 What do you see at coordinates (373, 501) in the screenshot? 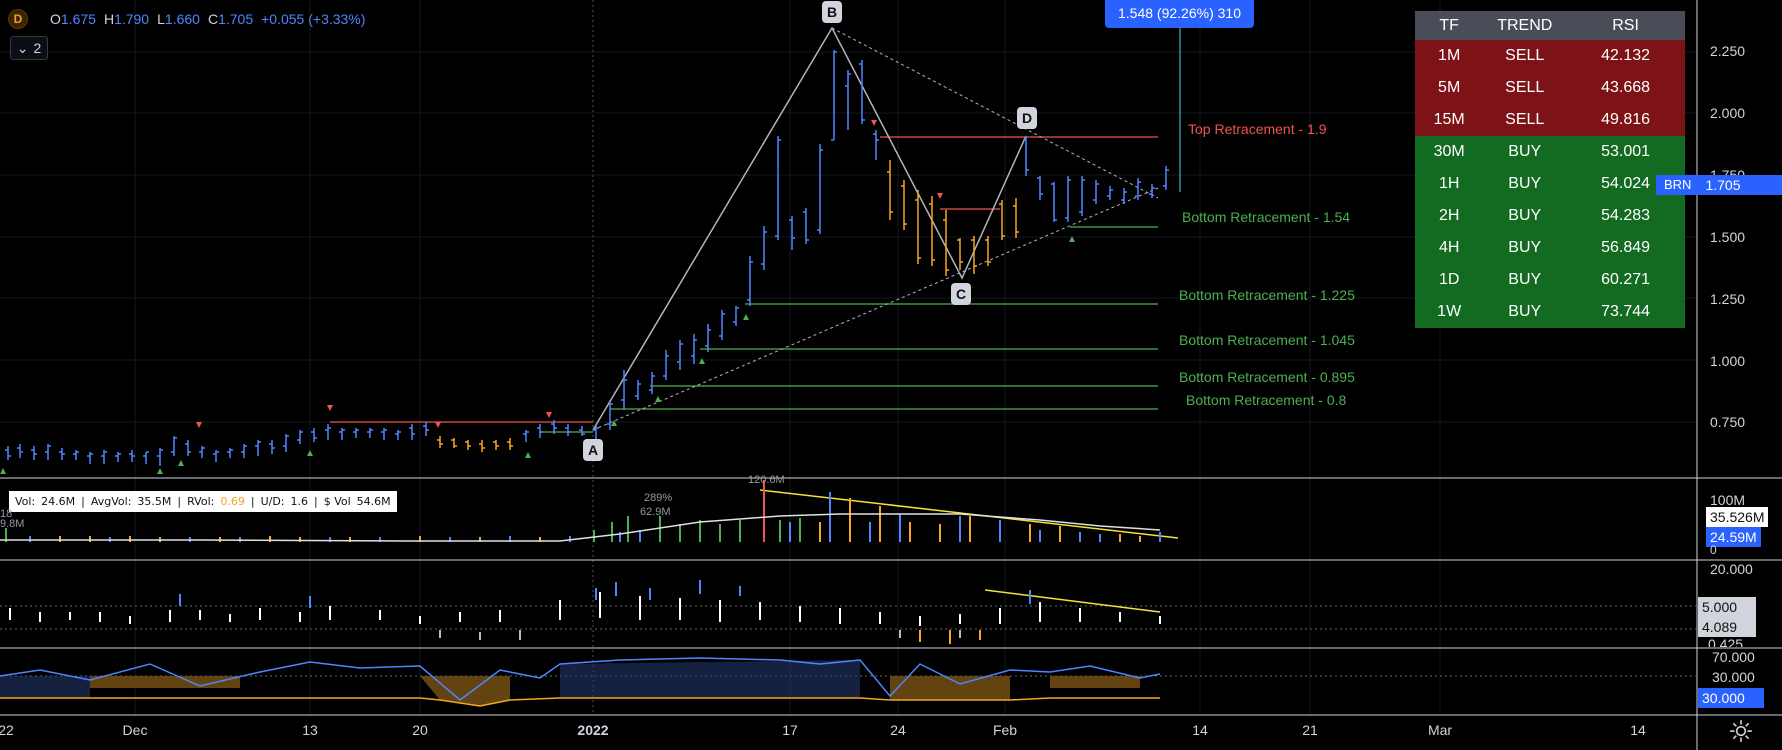
I see `svol-value: 54.6M` at bounding box center [373, 501].